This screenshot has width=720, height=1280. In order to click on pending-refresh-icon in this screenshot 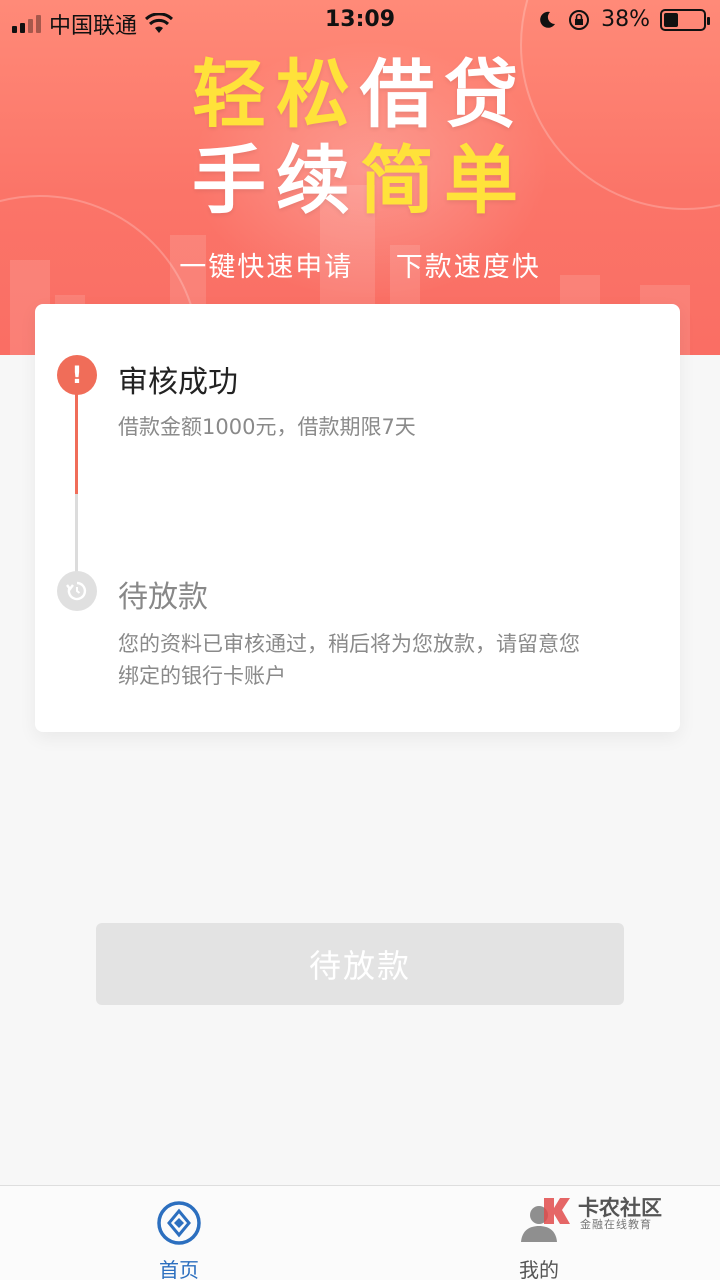, I will do `click(77, 591)`.